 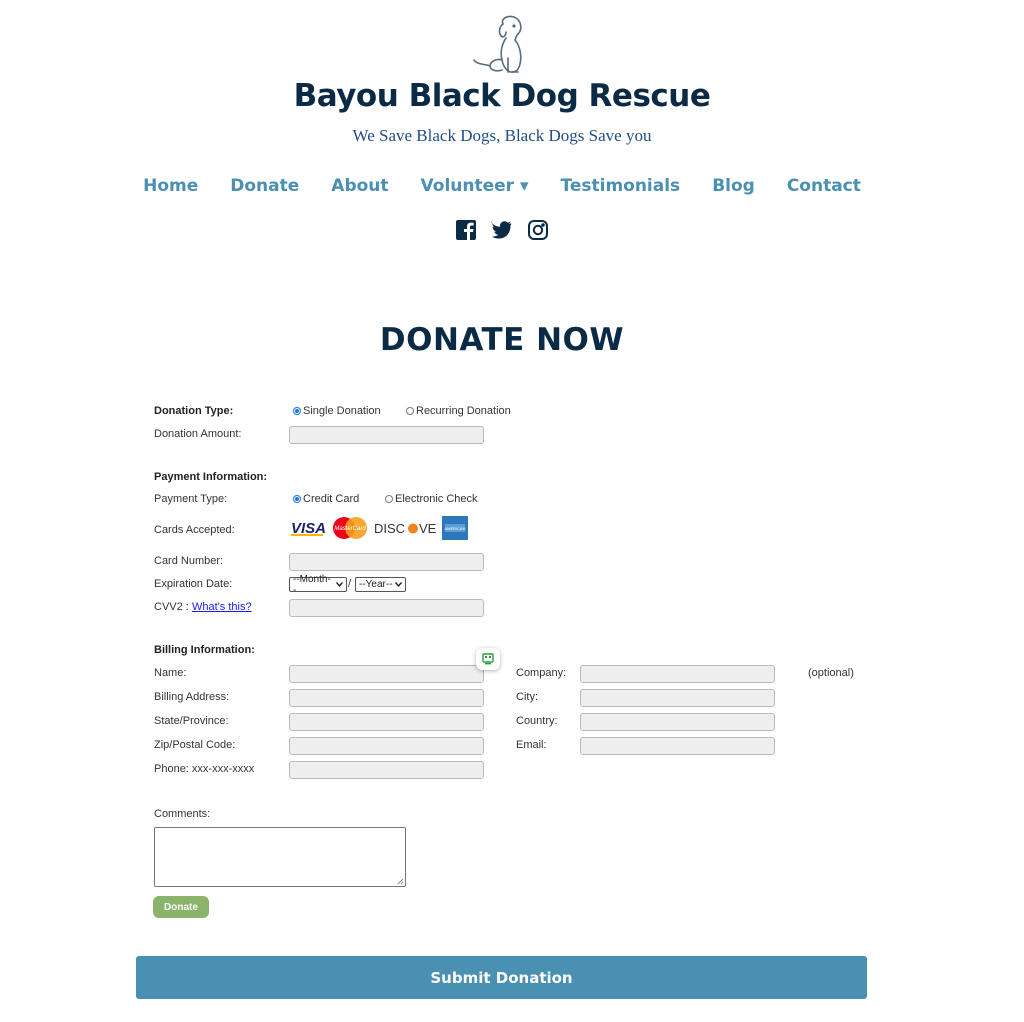 What do you see at coordinates (386, 698) in the screenshot?
I see `billing-address-input` at bounding box center [386, 698].